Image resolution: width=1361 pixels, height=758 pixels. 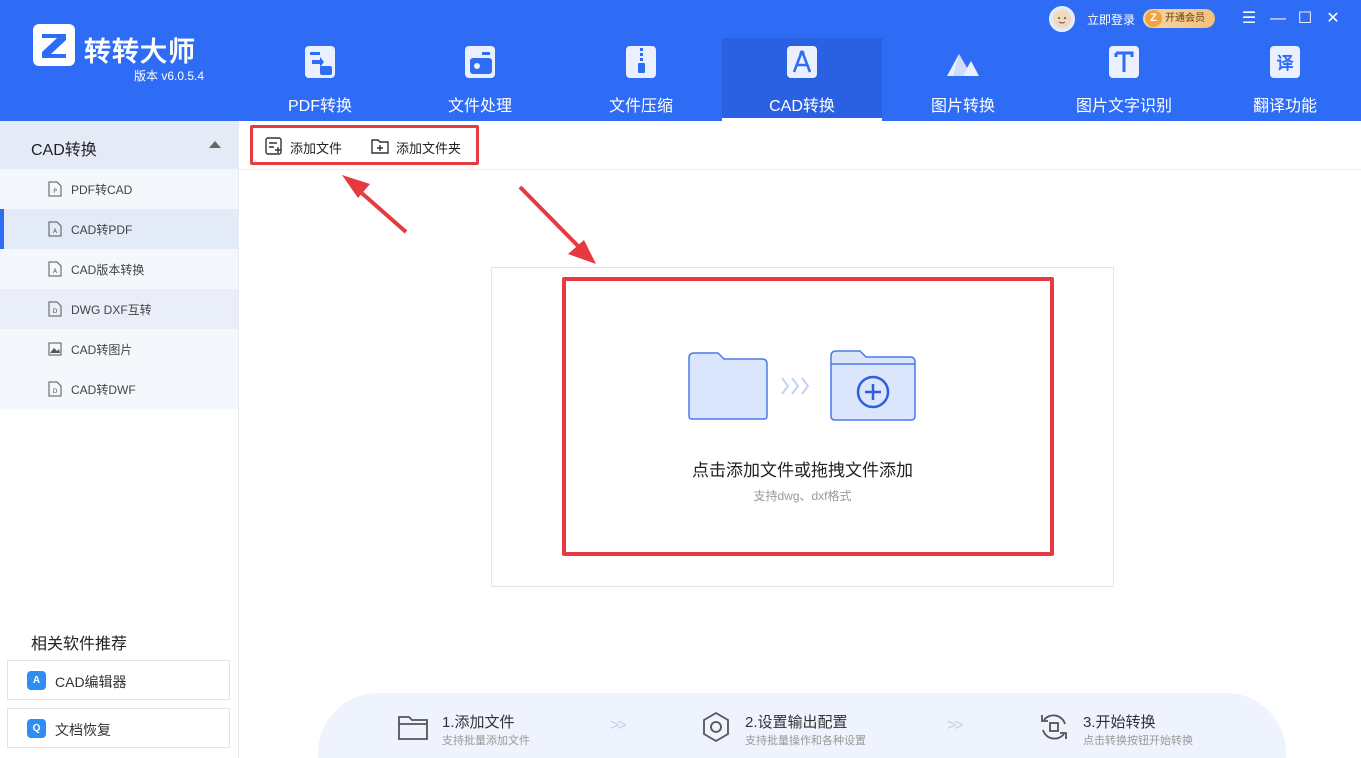 I want to click on sidebar-item-dwg-dxf: D DWG DXF互转, so click(x=119, y=309).